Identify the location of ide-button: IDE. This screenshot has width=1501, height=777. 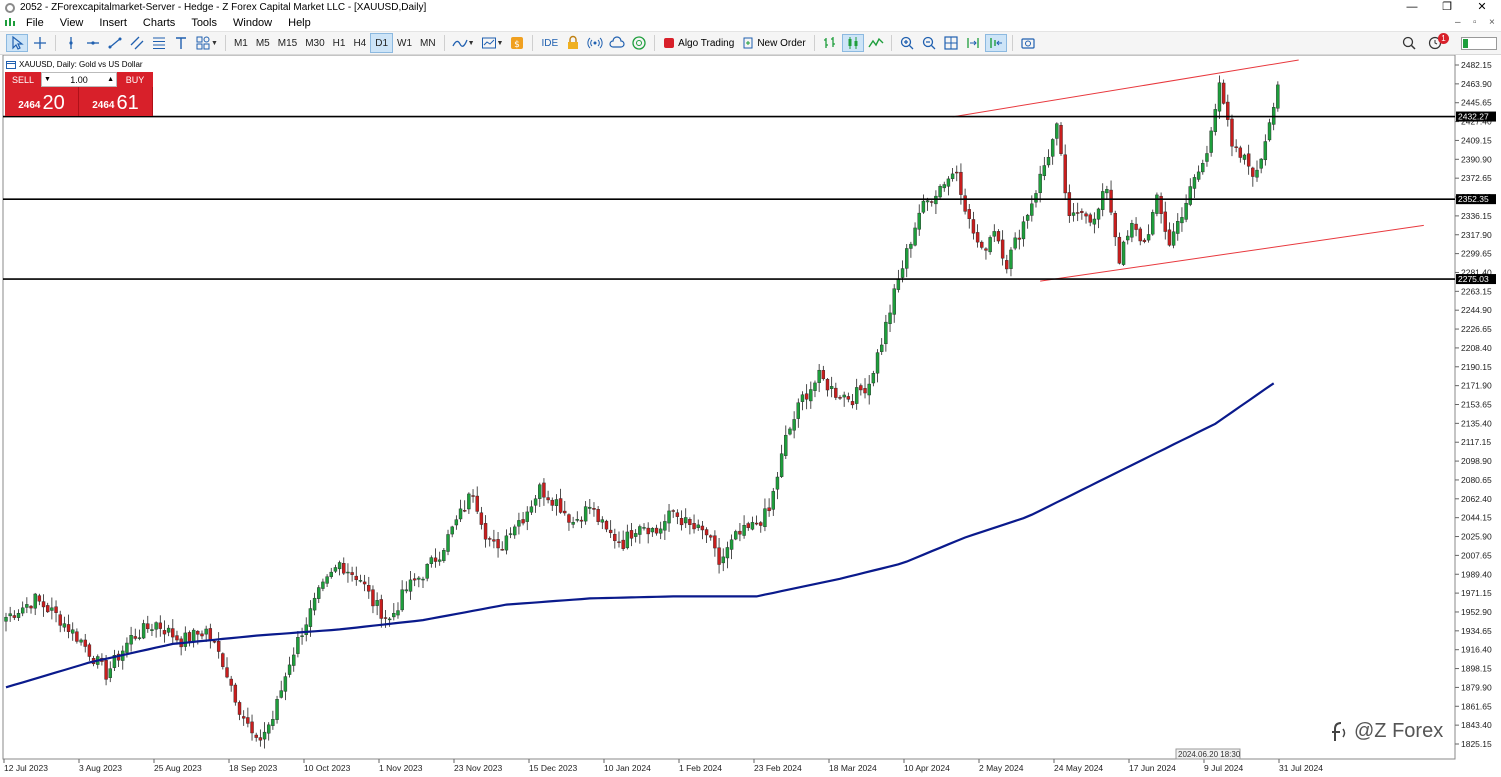
(549, 43).